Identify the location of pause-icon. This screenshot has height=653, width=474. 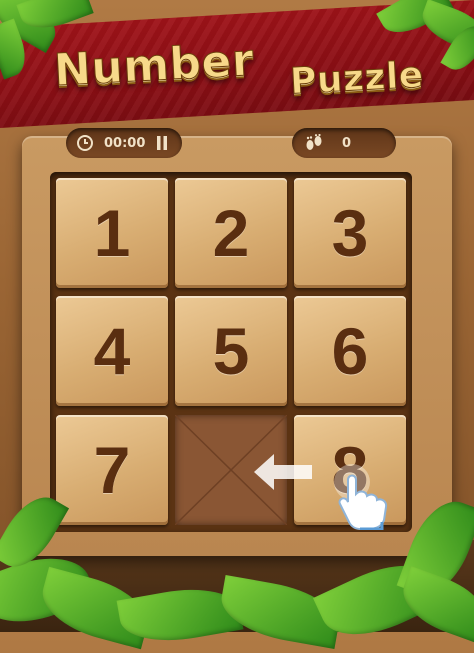
(162, 143).